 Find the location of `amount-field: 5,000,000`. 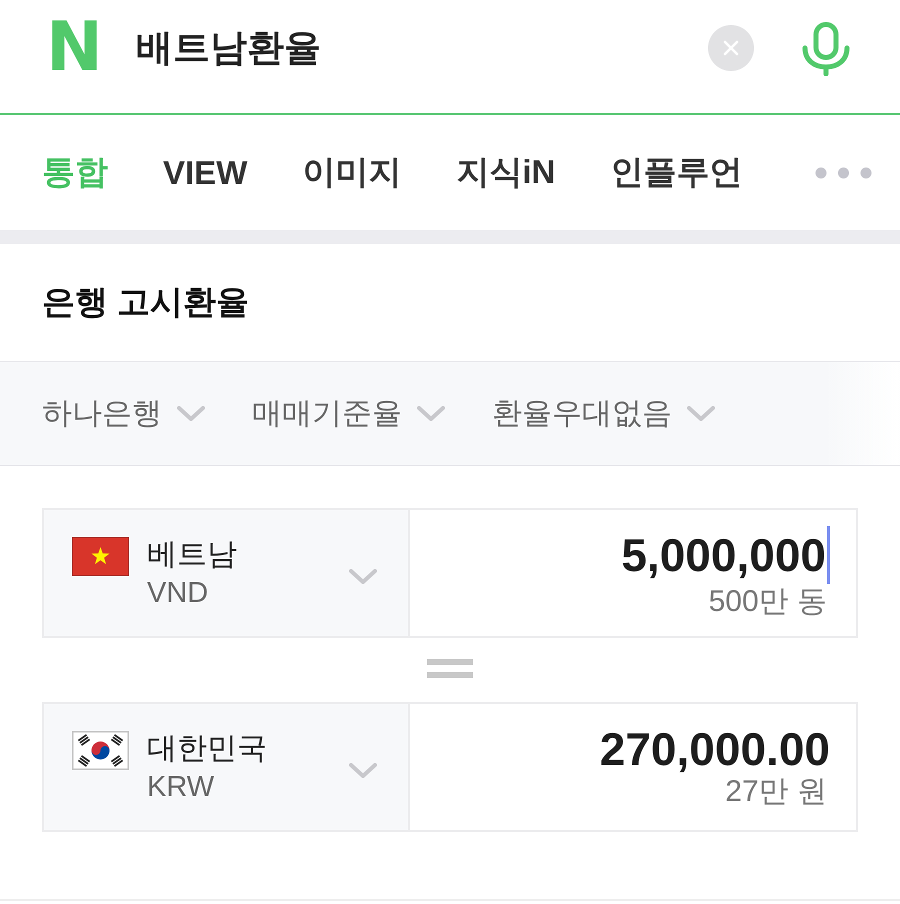

amount-field: 5,000,000 is located at coordinates (725, 555).